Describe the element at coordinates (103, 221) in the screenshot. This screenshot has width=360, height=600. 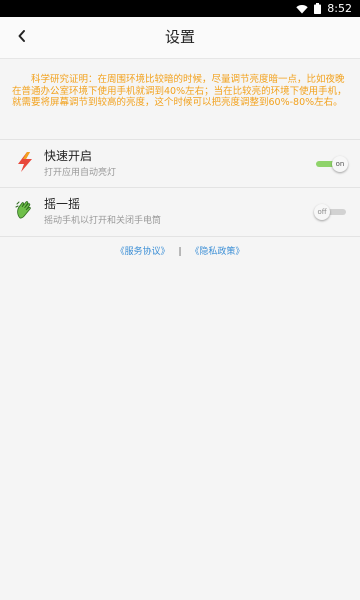
I see `setting-desc: 摇动手机以打开和关闭手电筒` at that location.